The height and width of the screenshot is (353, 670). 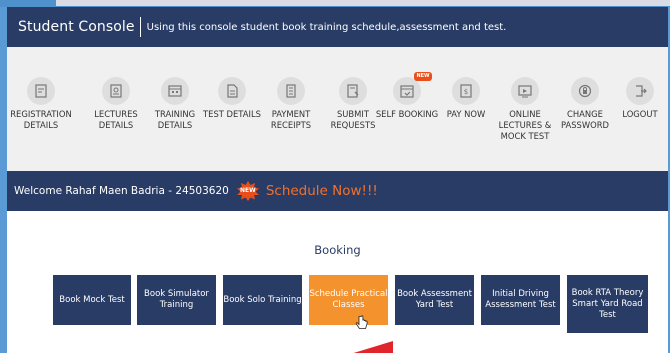 I want to click on calendar-icon: NEW, so click(x=412, y=88).